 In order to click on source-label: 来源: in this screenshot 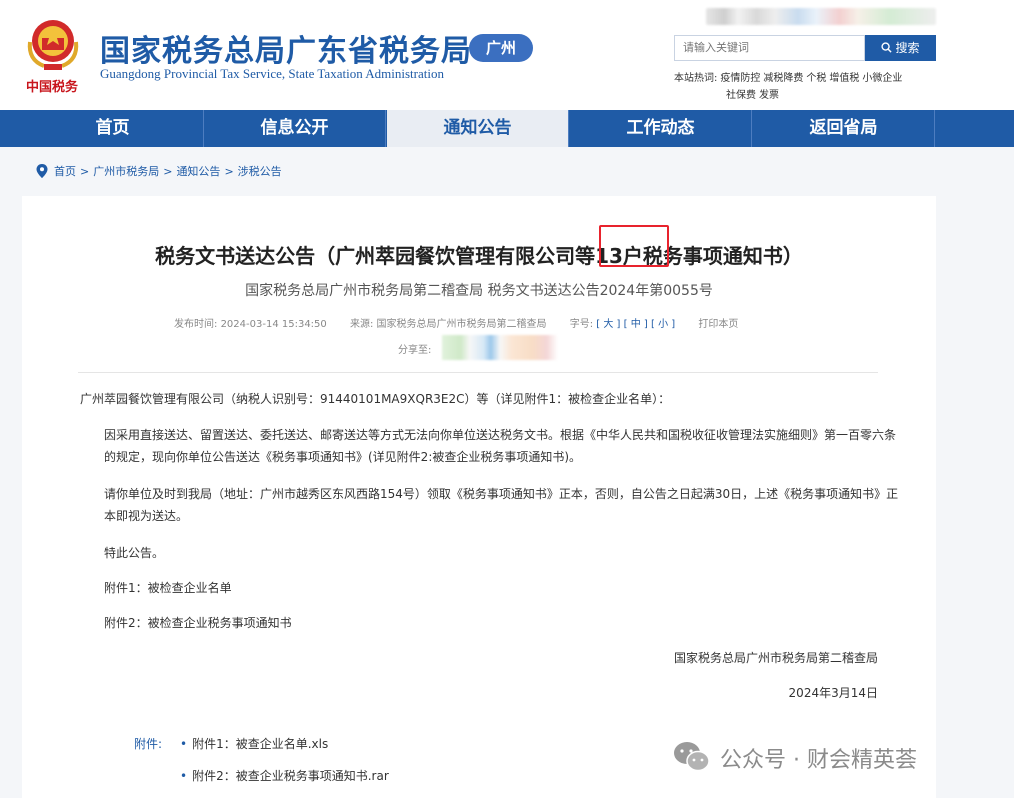, I will do `click(361, 324)`.